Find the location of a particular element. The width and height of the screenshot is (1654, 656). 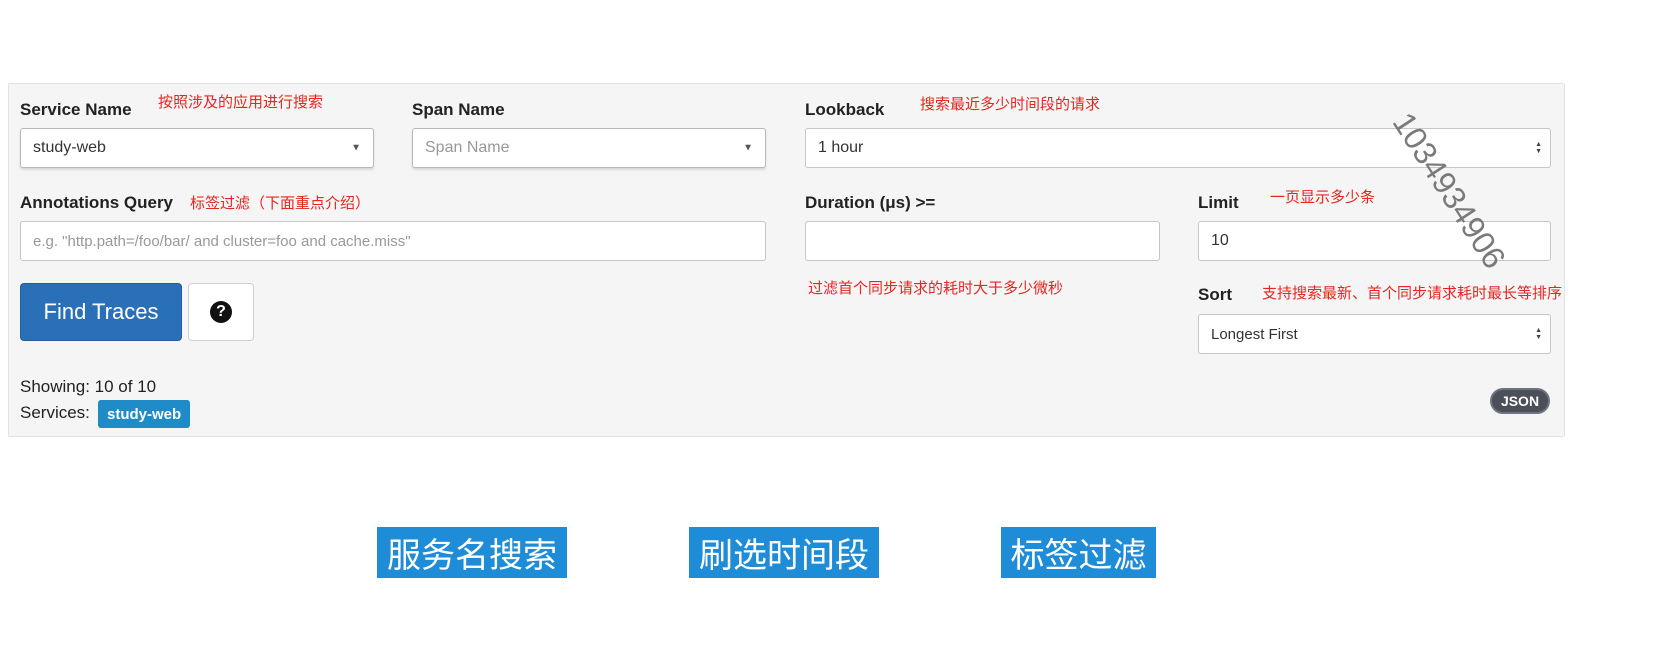

services-label: Services: is located at coordinates (55, 412).